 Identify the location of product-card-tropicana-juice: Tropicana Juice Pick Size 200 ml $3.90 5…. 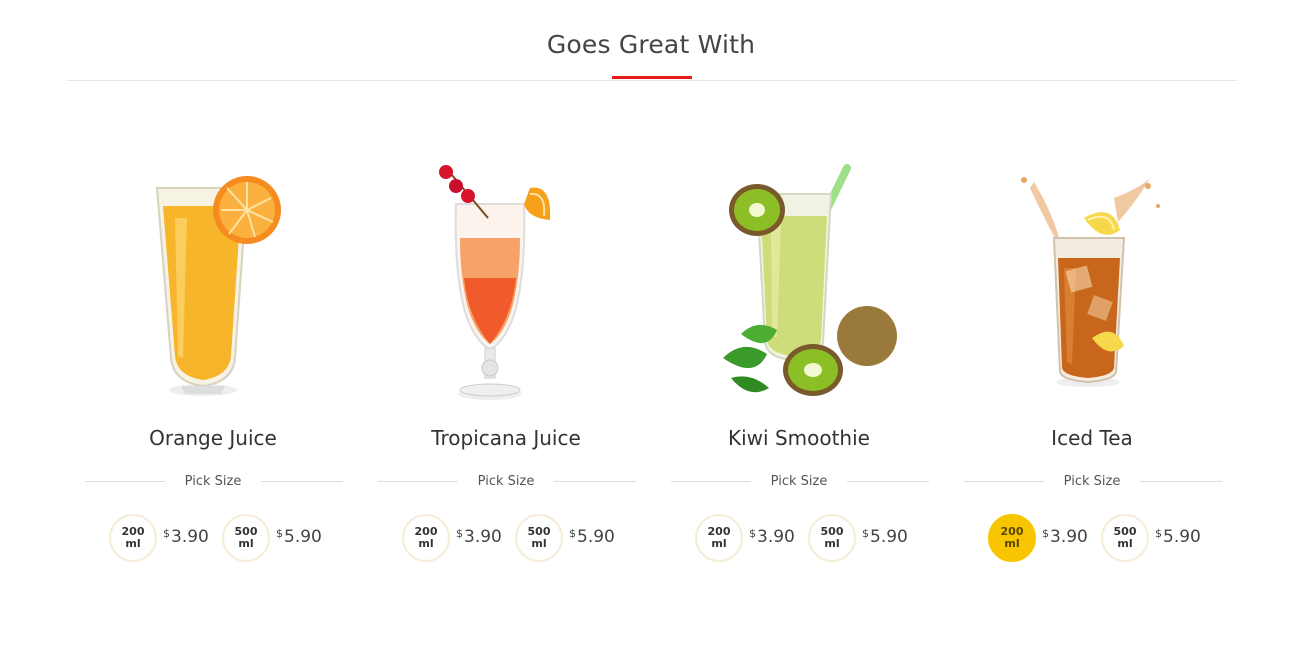
(506, 370).